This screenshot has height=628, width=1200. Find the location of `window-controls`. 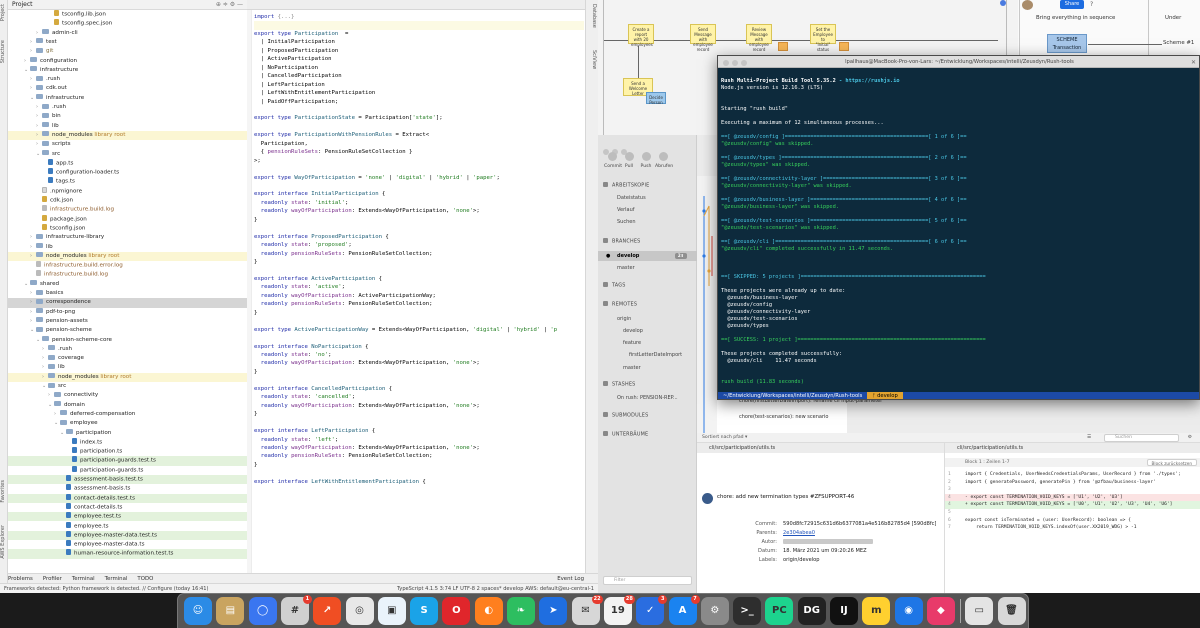

window-controls is located at coordinates (736, 63).